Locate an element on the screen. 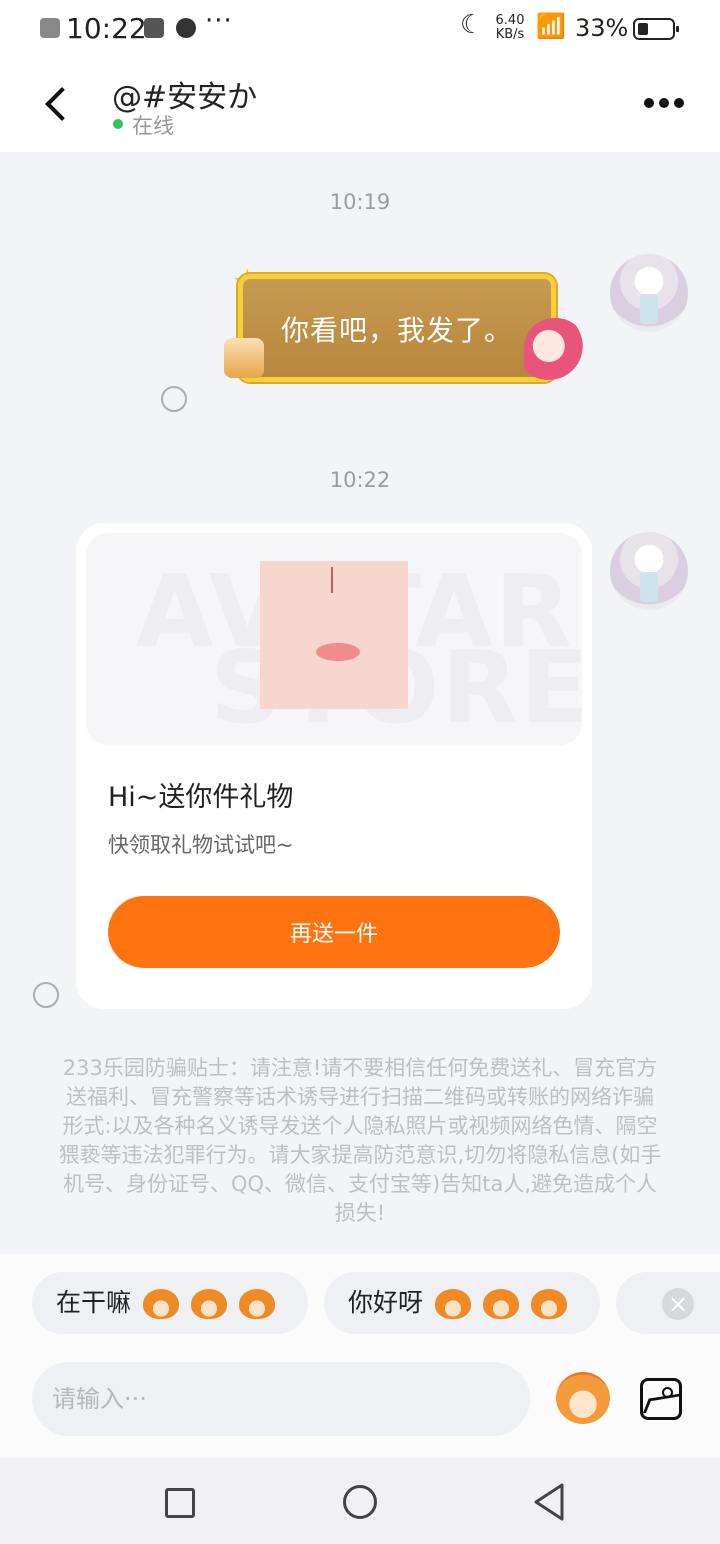  message-input is located at coordinates (281, 1399).